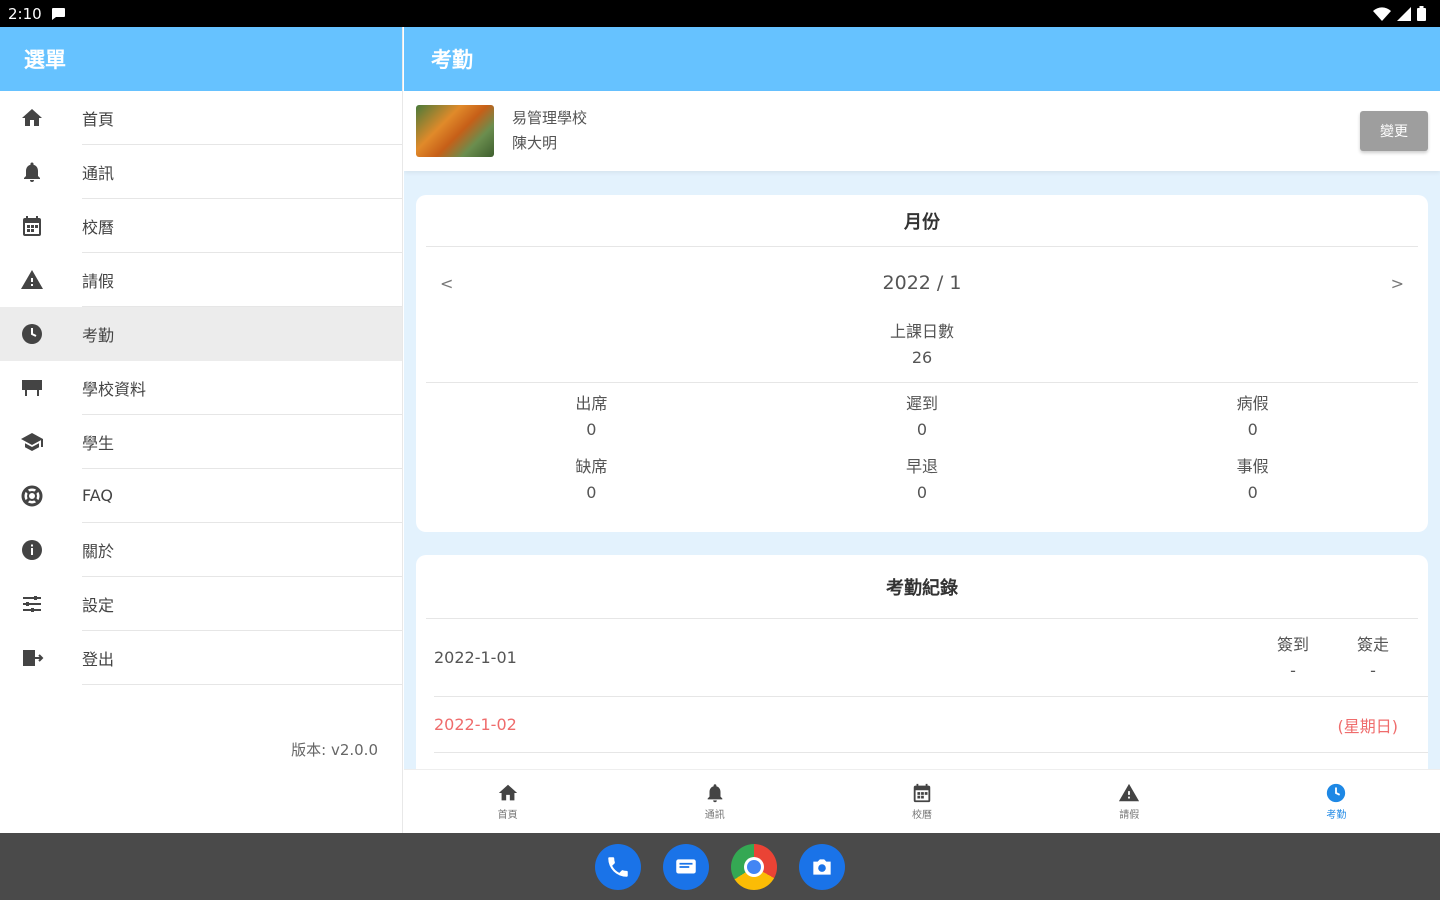 Image resolution: width=1440 pixels, height=900 pixels. I want to click on bottom-nav-leave: 請假, so click(1129, 801).